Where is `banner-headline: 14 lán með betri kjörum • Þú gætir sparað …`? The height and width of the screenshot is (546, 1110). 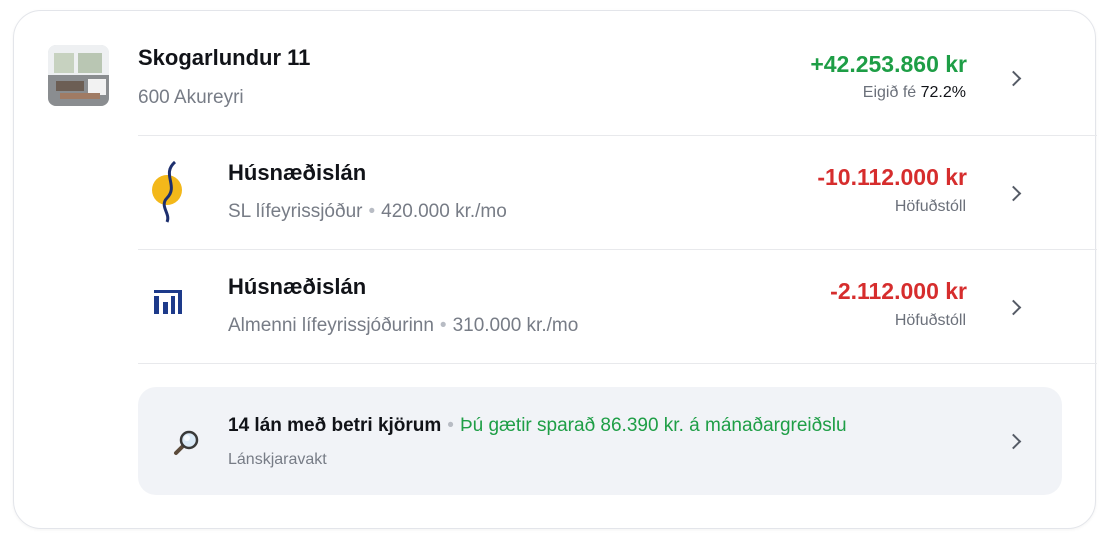 banner-headline: 14 lán með betri kjörum • Þú gætir sparað … is located at coordinates (537, 426).